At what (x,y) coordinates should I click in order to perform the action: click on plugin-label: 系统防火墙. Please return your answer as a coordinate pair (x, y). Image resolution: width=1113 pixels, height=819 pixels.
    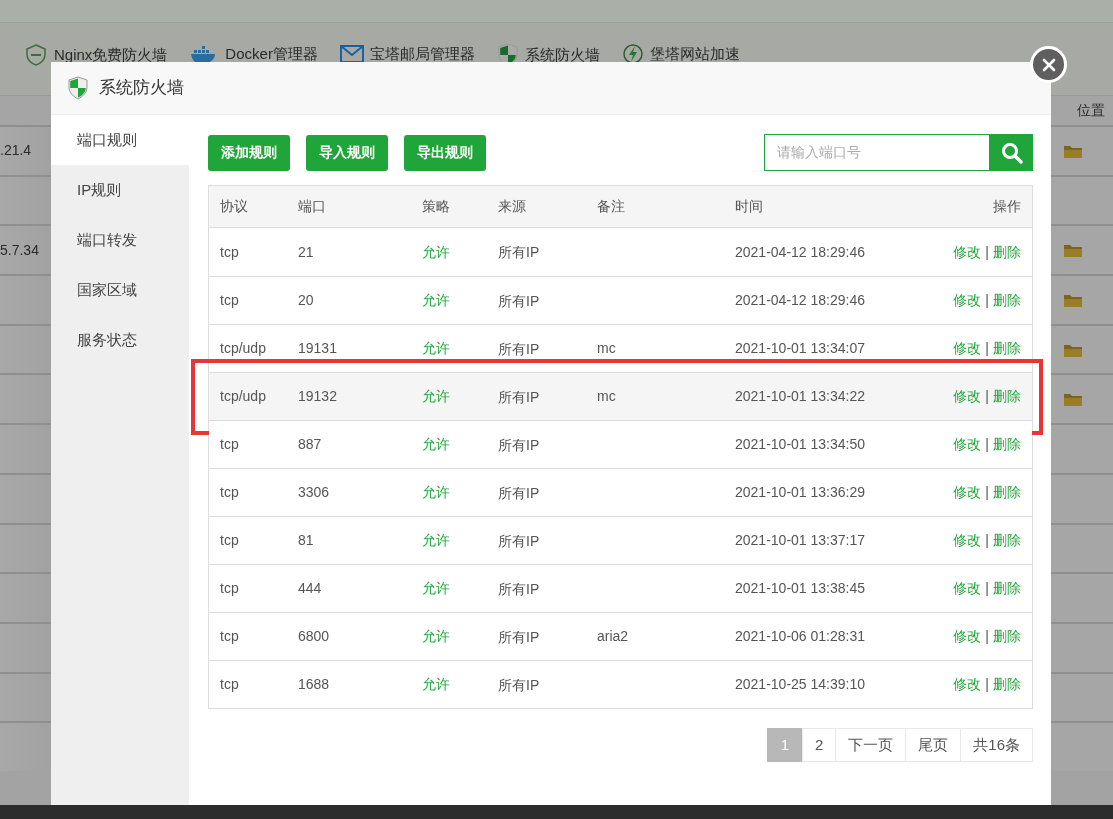
    Looking at the image, I should click on (562, 54).